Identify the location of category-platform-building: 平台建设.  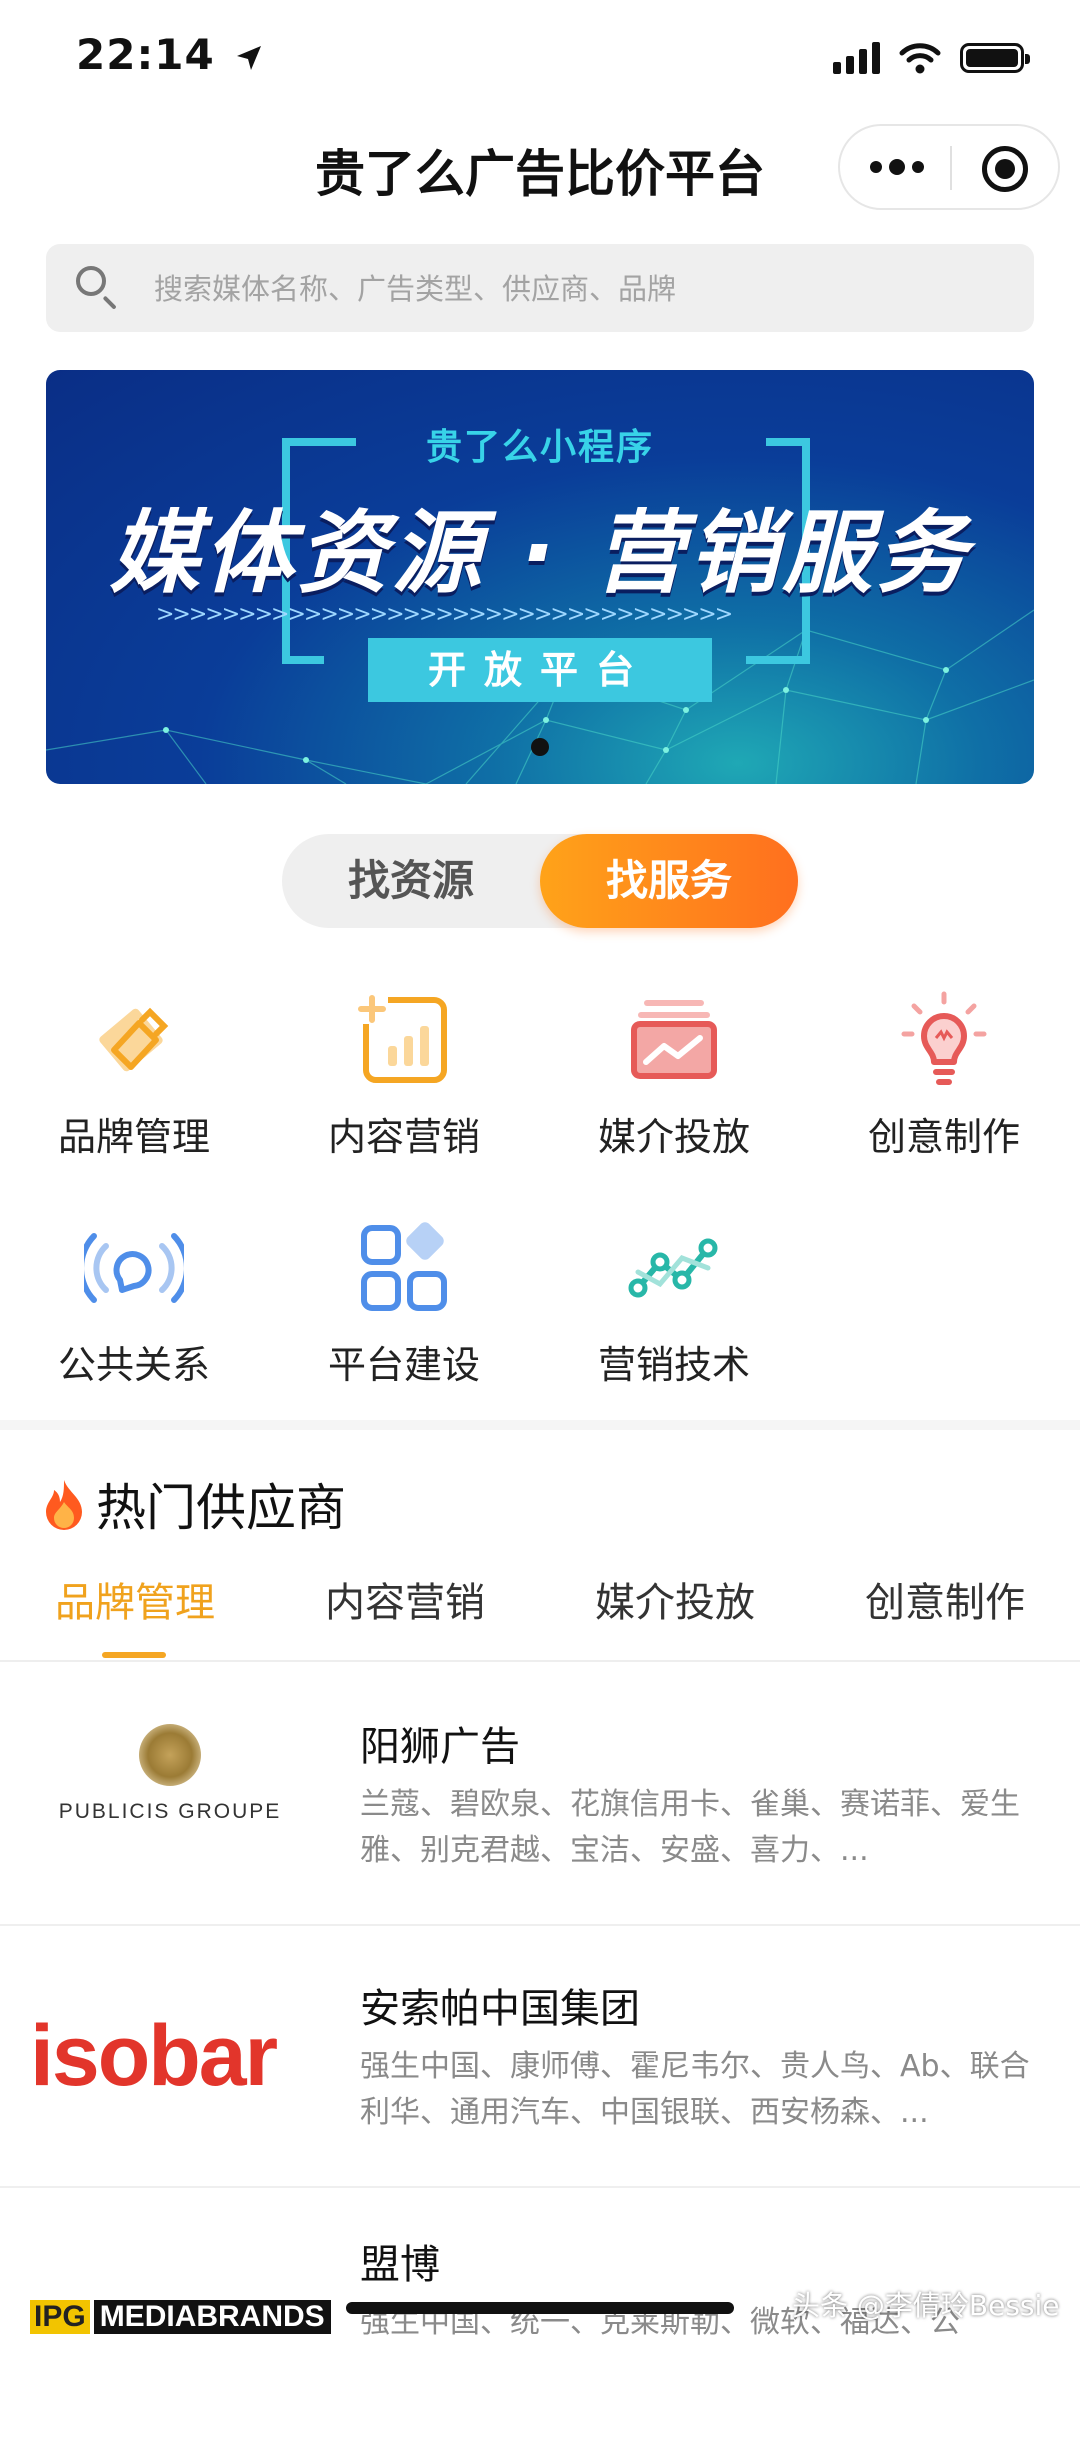
(404, 1303).